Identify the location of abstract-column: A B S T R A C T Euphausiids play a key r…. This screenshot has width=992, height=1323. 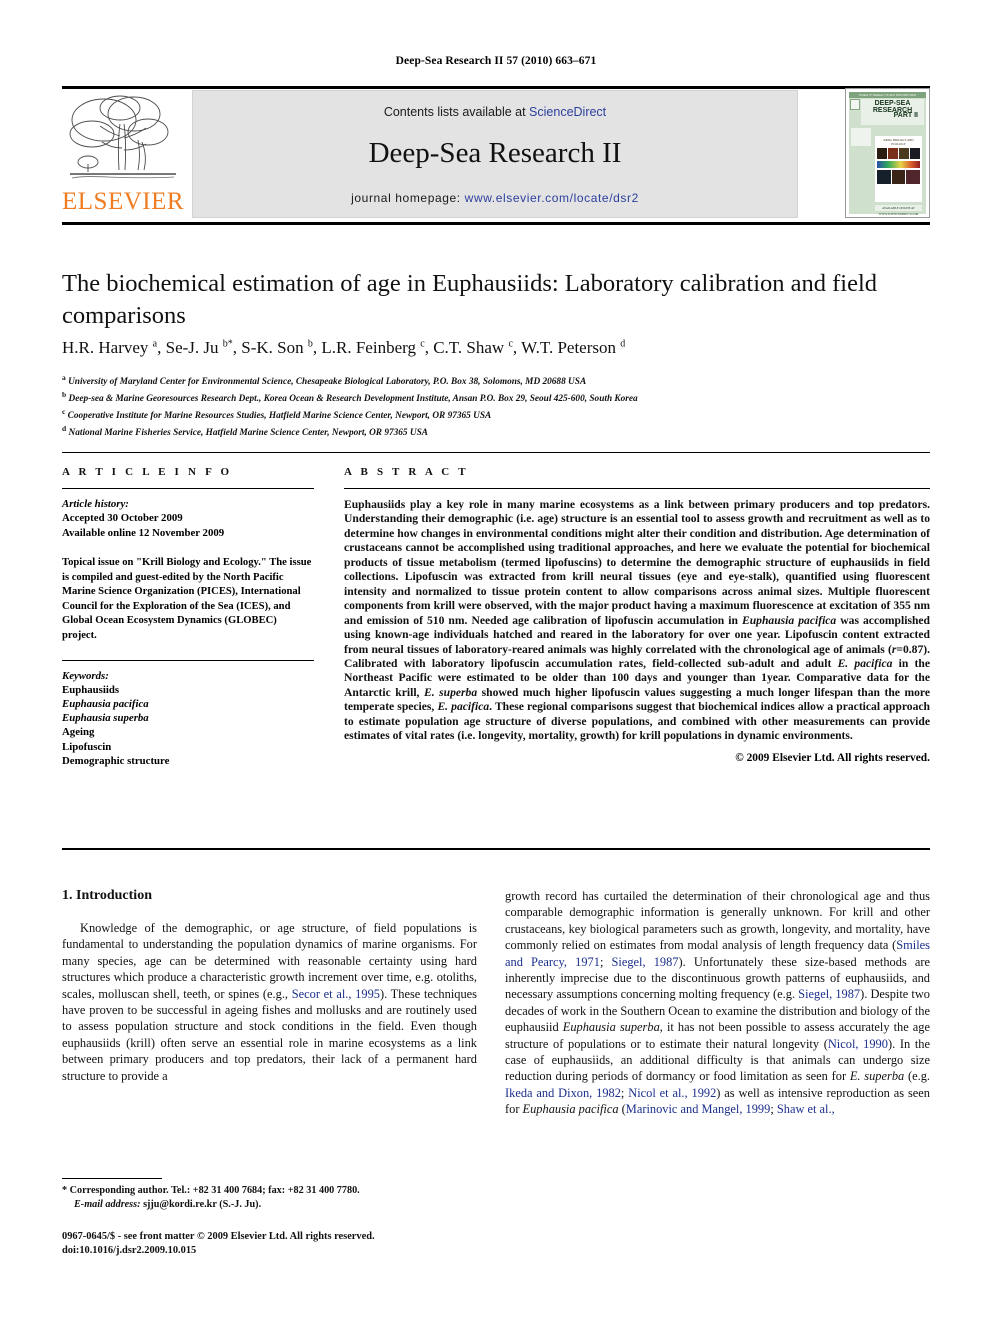
(637, 615).